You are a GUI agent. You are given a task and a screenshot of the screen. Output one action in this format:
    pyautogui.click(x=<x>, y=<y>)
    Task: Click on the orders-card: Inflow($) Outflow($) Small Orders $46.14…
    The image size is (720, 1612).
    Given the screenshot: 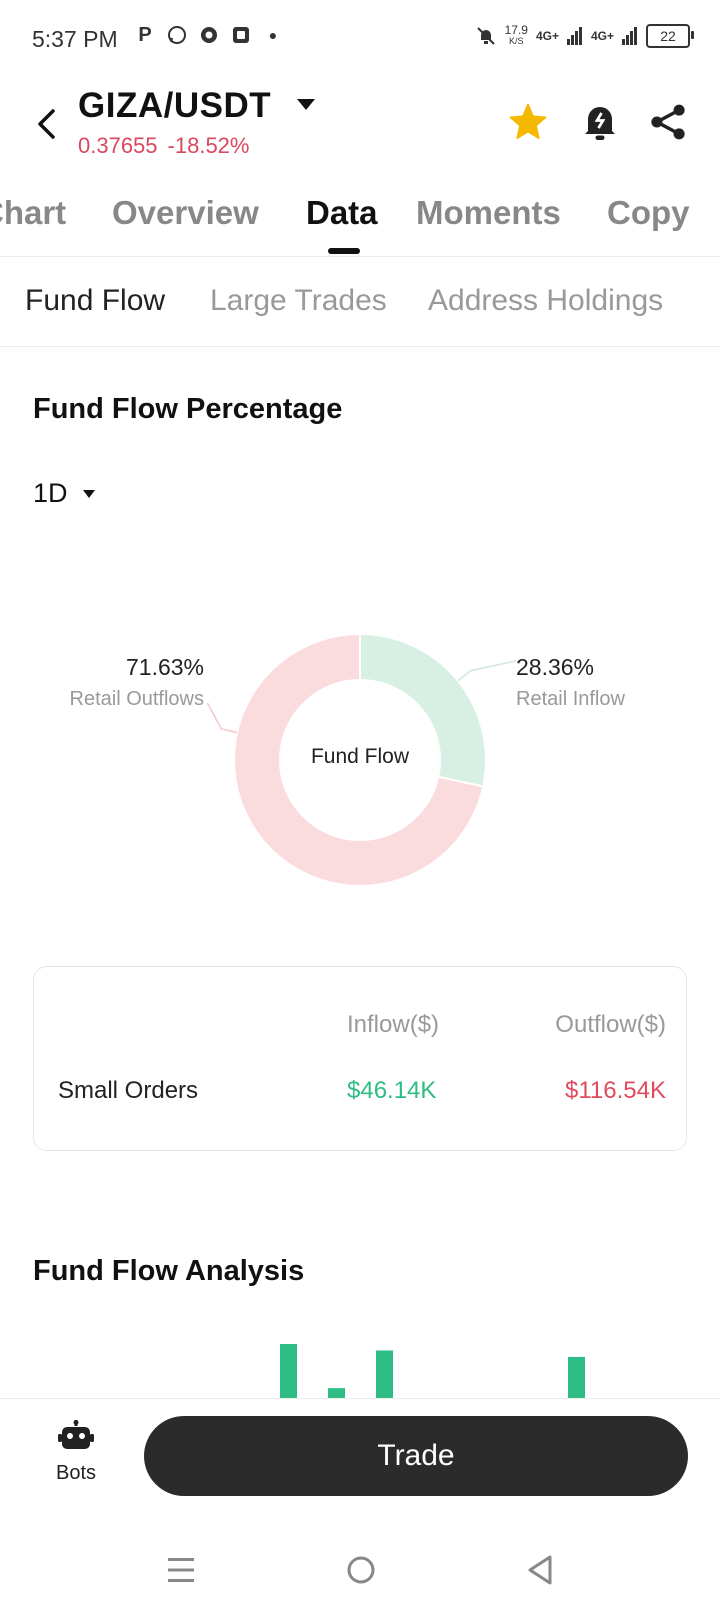 What is the action you would take?
    pyautogui.click(x=360, y=1058)
    